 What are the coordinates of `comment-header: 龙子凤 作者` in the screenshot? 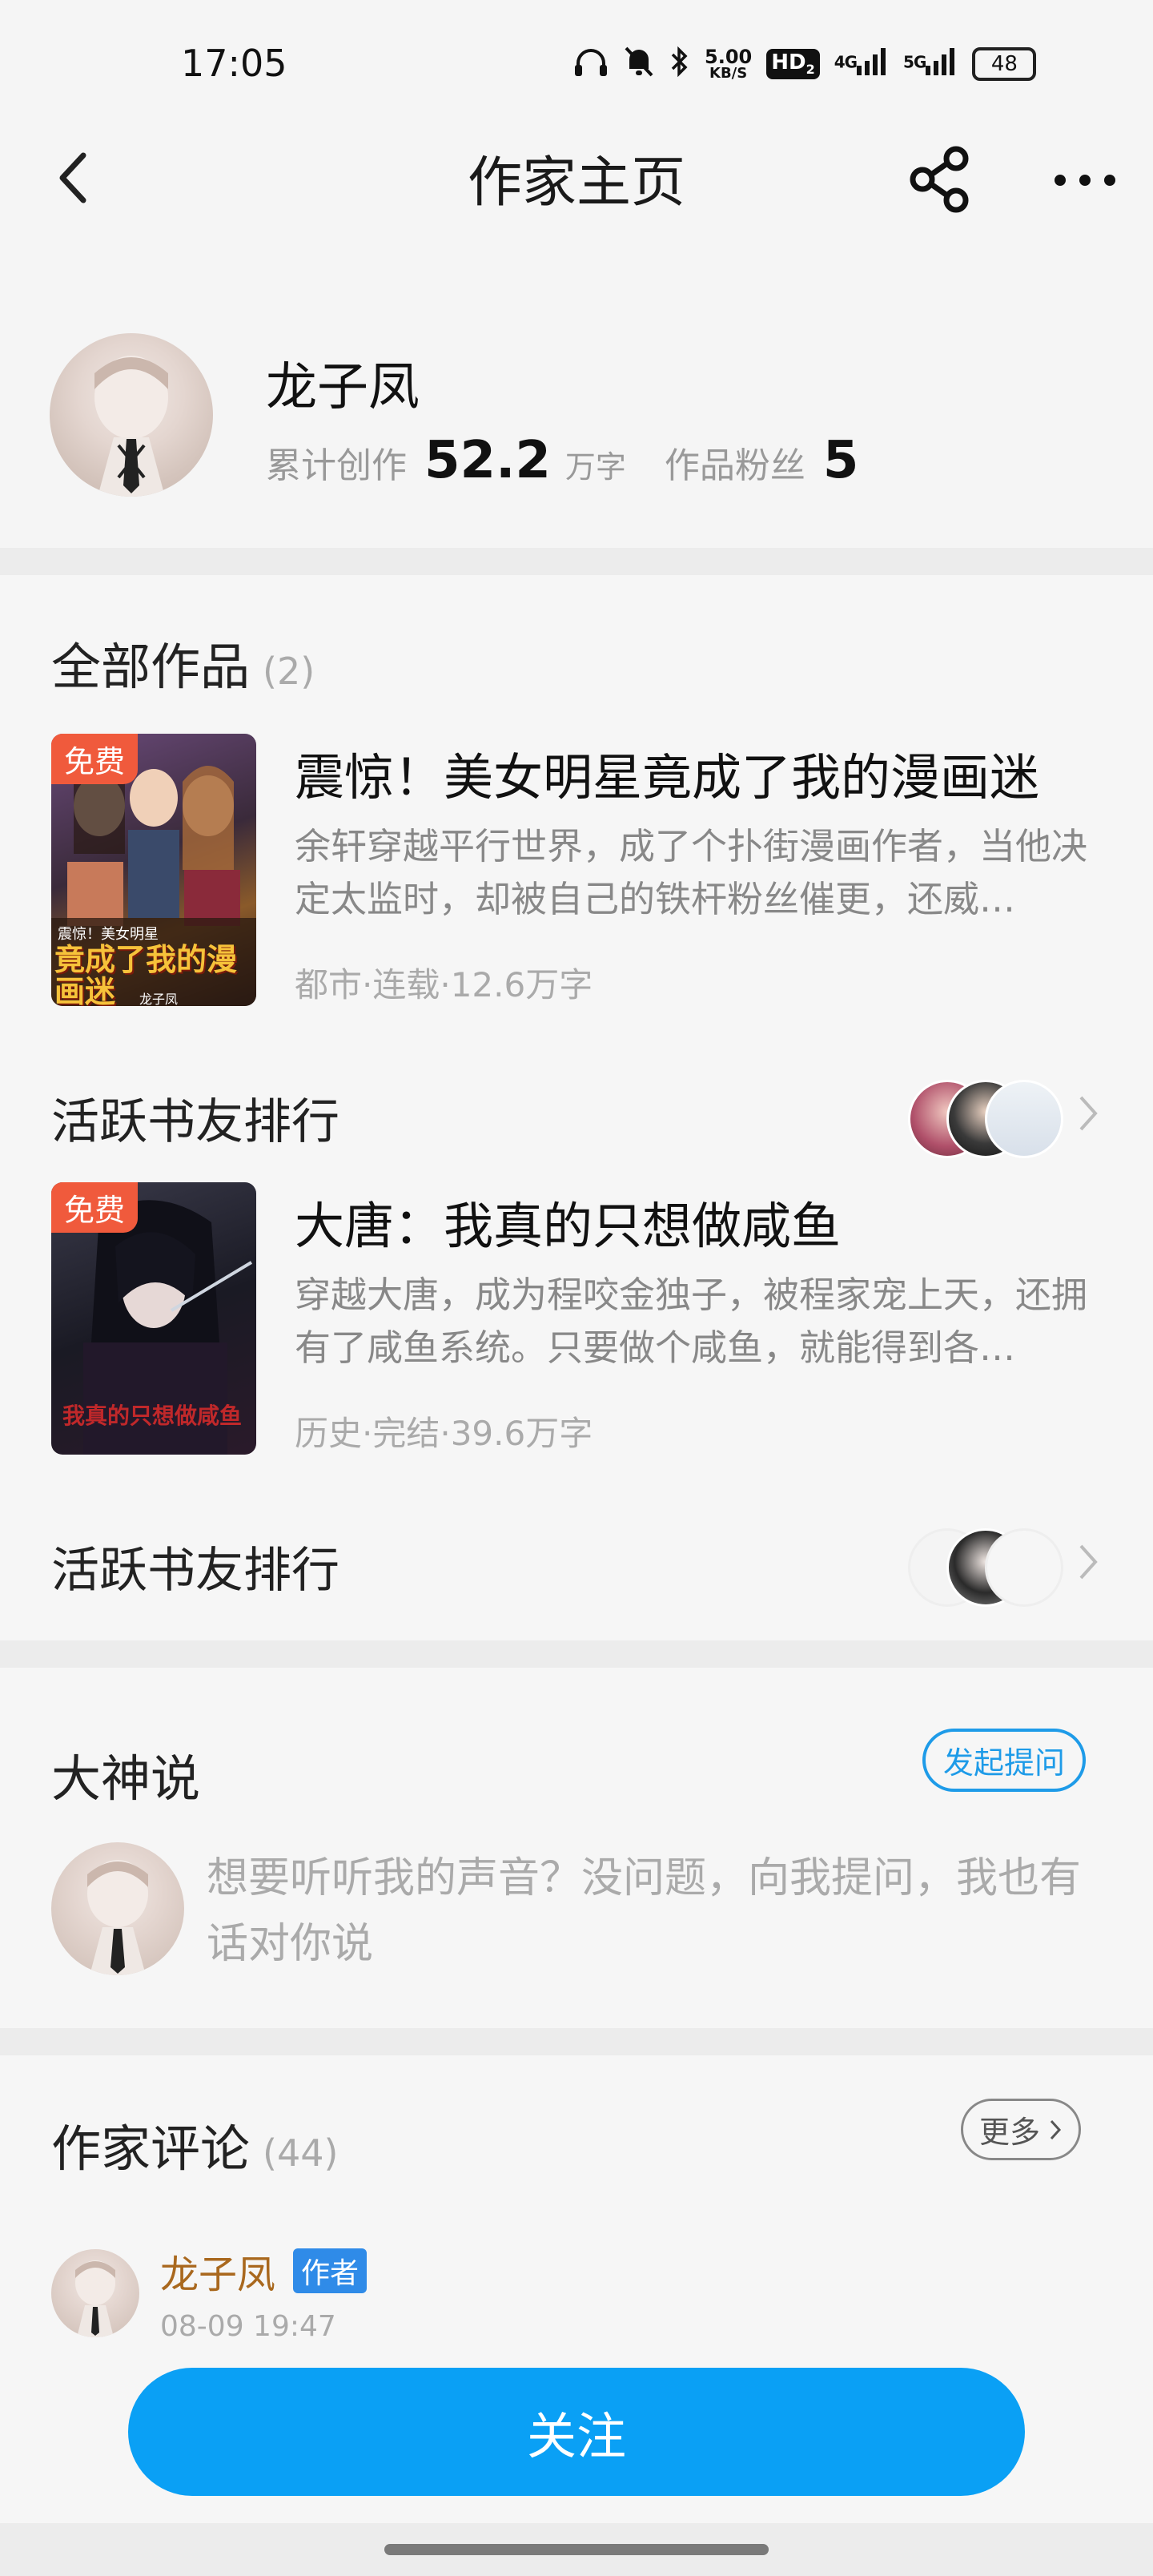 It's located at (264, 2271).